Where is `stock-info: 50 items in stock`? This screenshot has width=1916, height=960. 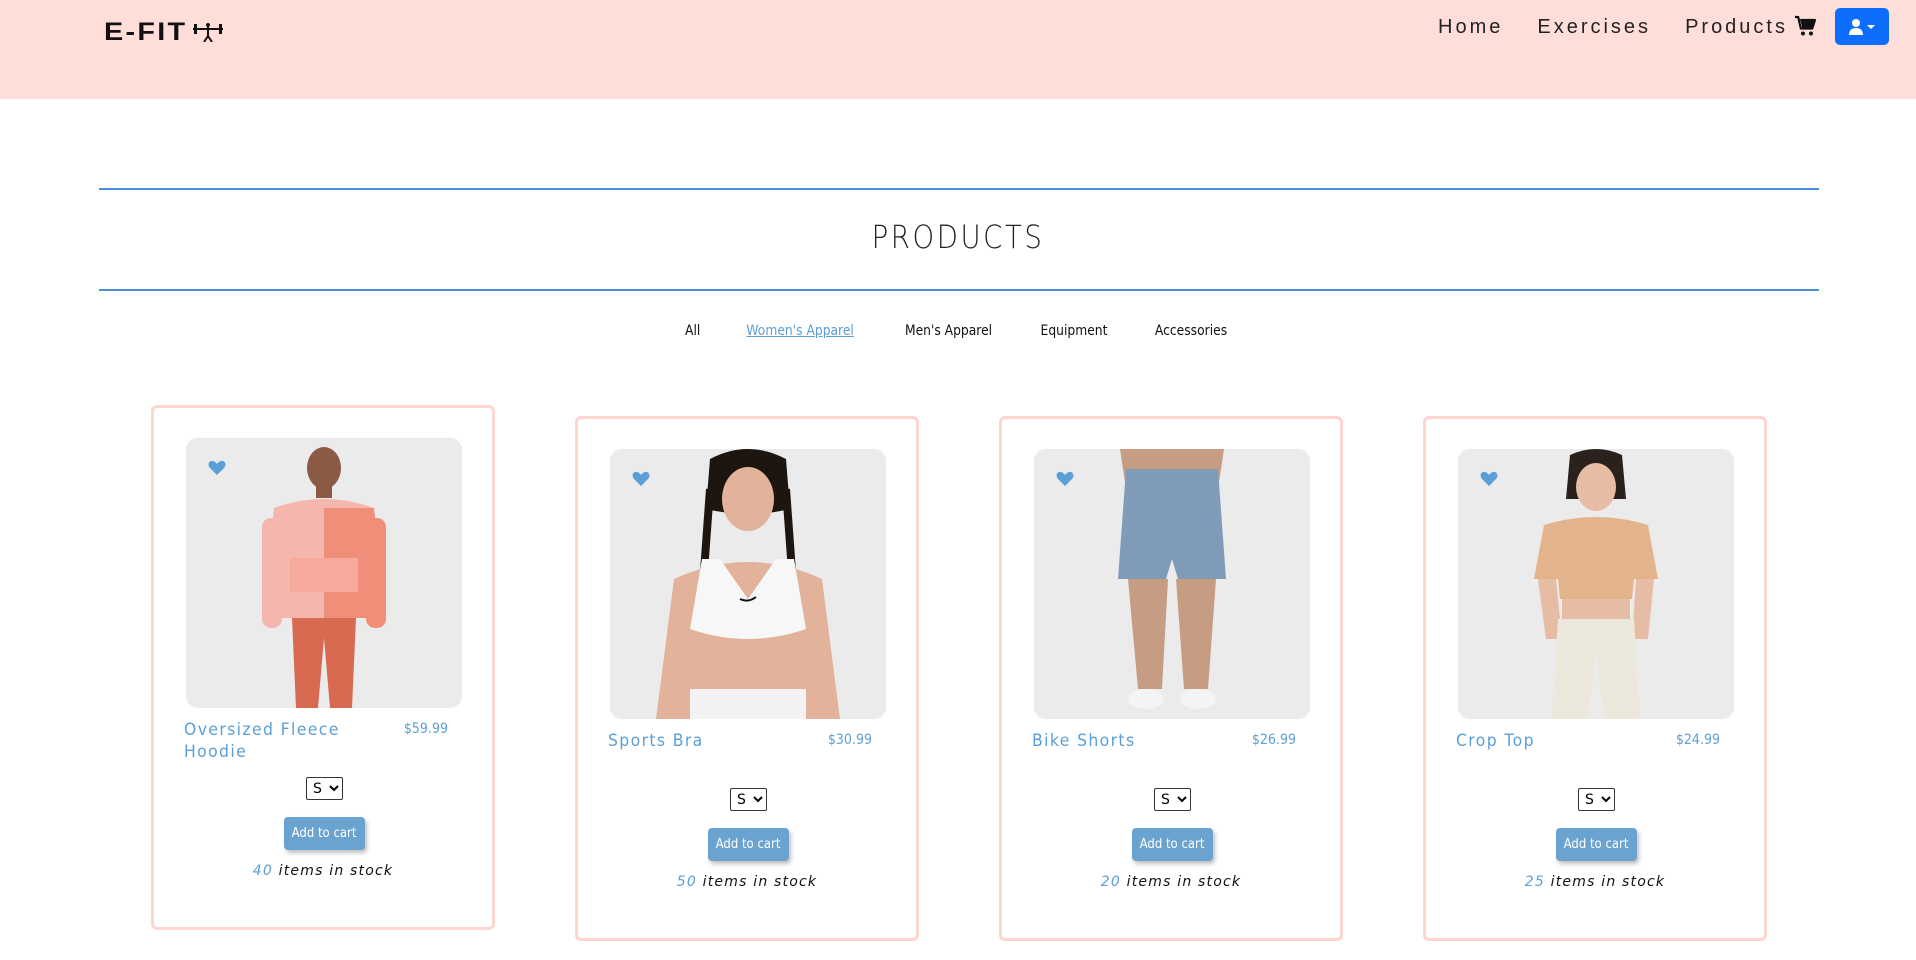
stock-info: 50 items in stock is located at coordinates (747, 882).